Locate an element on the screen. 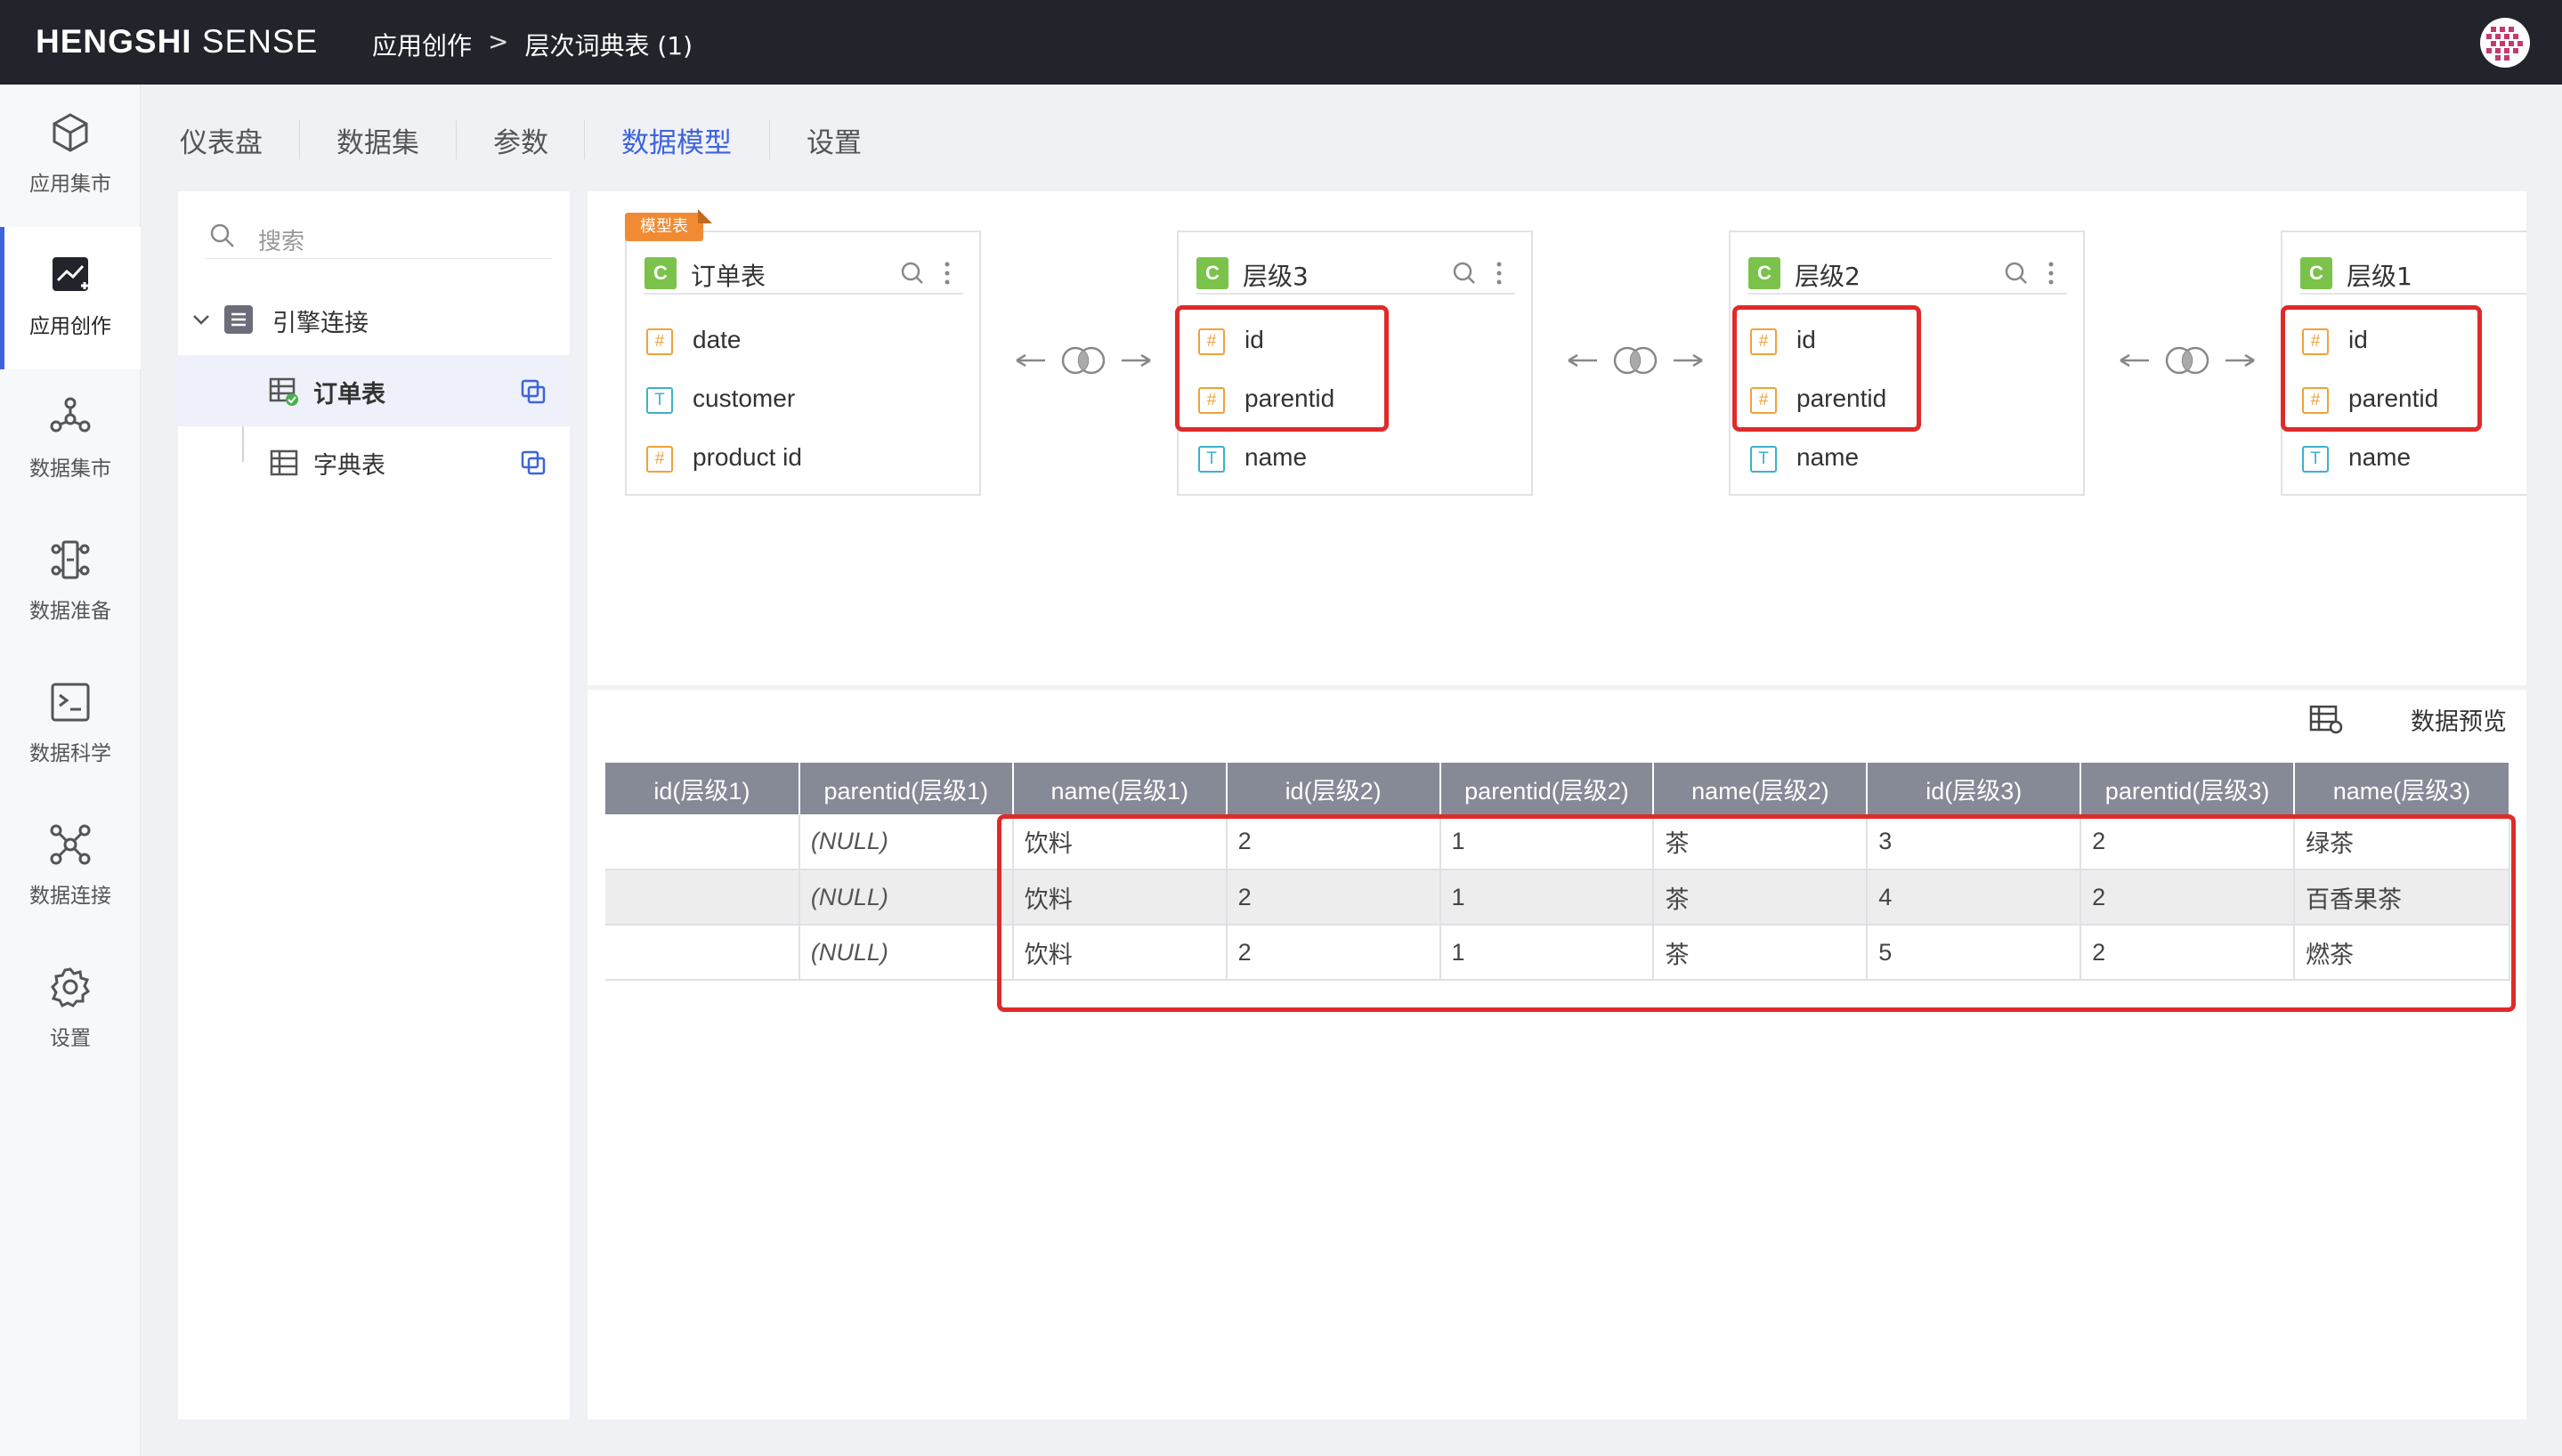 The width and height of the screenshot is (2562, 1456). rail-item-data-connect: 数据连接 is located at coordinates (70, 868).